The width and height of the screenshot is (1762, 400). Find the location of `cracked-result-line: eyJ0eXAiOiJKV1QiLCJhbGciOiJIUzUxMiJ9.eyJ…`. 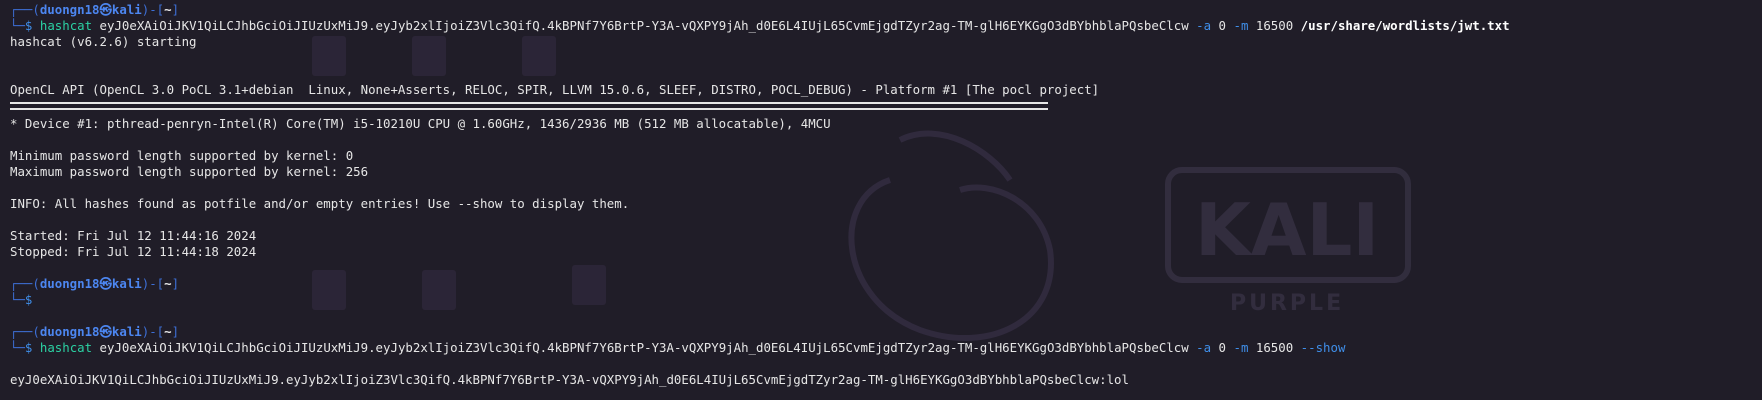

cracked-result-line: eyJ0eXAiOiJKV1QiLCJhbGciOiJIUzUxMiJ9.eyJ… is located at coordinates (569, 379).